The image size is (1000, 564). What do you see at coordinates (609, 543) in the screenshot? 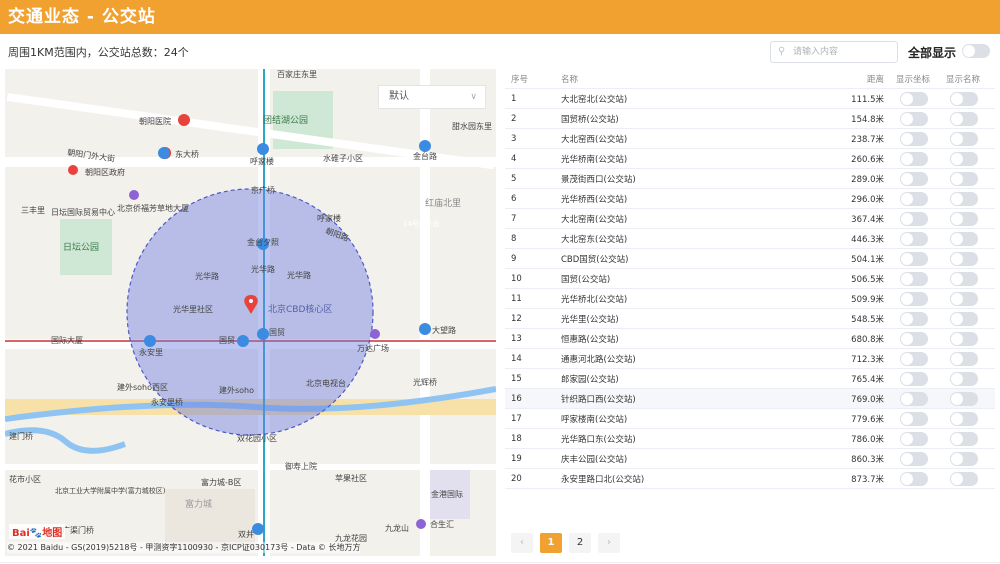
I see `next-page-button: ›` at bounding box center [609, 543].